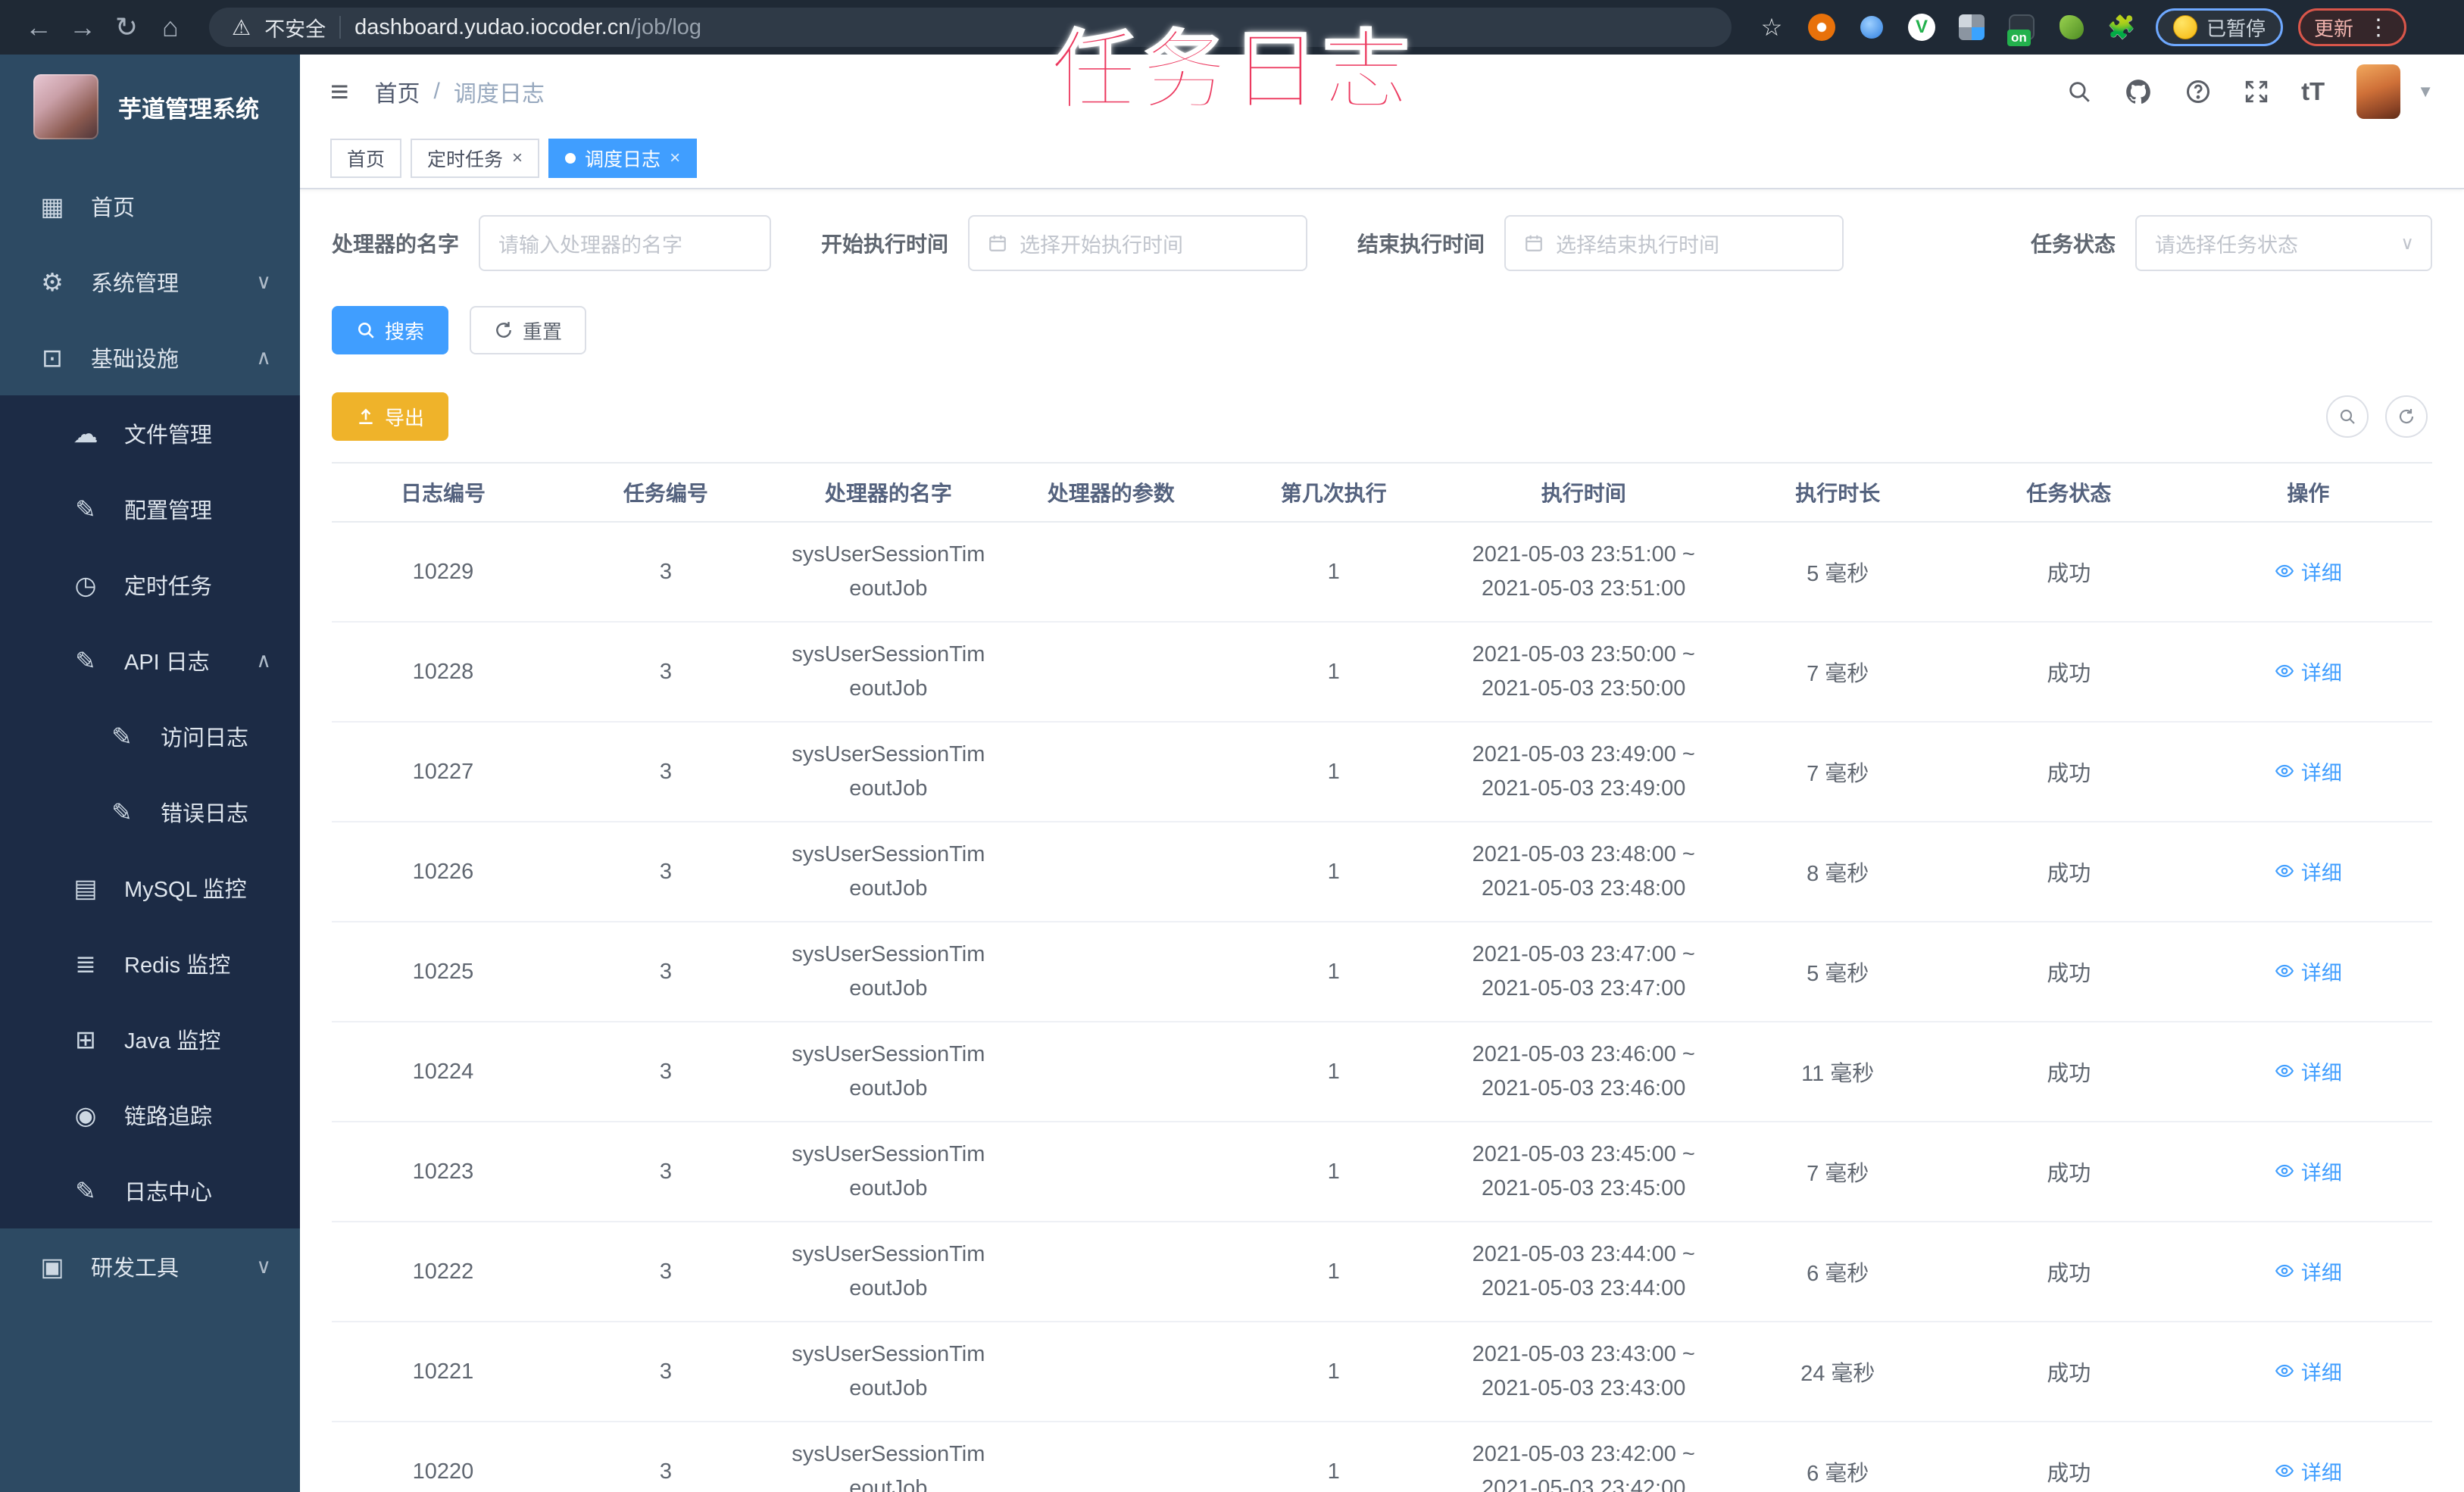 This screenshot has width=2464, height=1492. I want to click on font-size-icon: tT, so click(2313, 91).